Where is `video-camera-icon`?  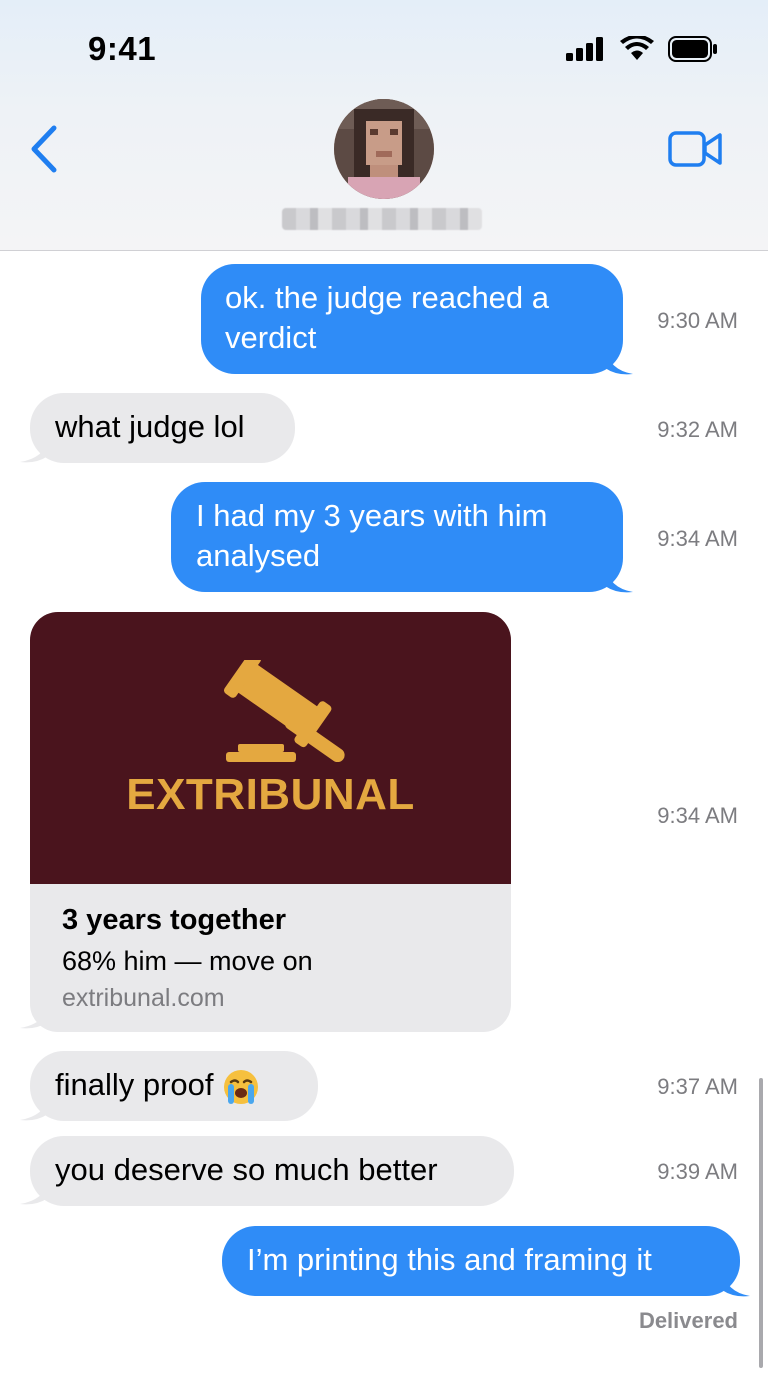 video-camera-icon is located at coordinates (696, 149).